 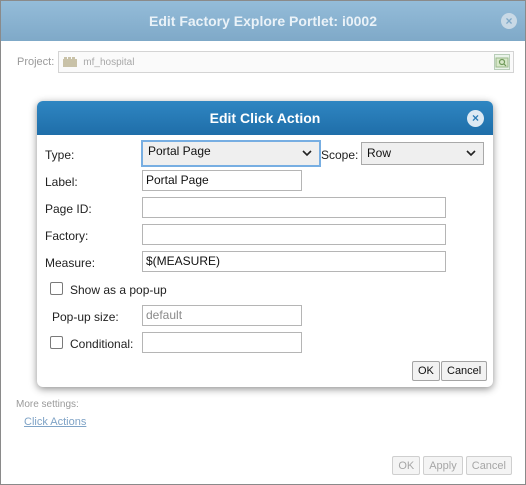 I want to click on outer-dialog-title: Edit Factory Explore Portlet: i0002, so click(x=263, y=21).